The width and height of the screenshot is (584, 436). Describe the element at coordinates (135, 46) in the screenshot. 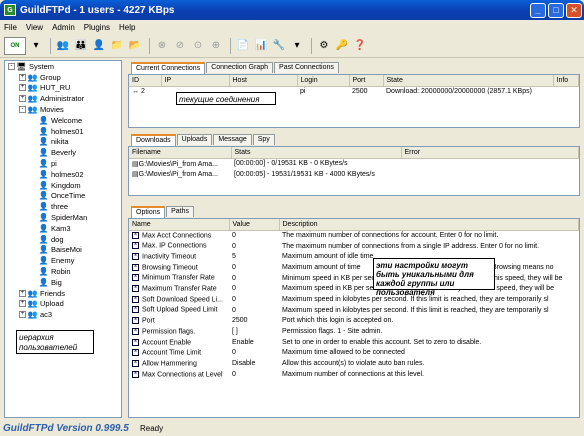

I see `folder-add-icon: 📂` at that location.